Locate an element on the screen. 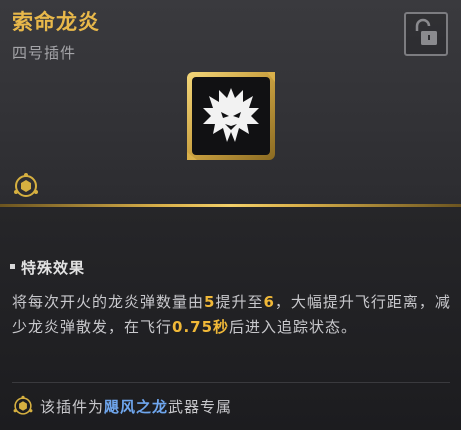 This screenshot has height=430, width=461. weapon-name-link: 飓风之龙 is located at coordinates (136, 407).